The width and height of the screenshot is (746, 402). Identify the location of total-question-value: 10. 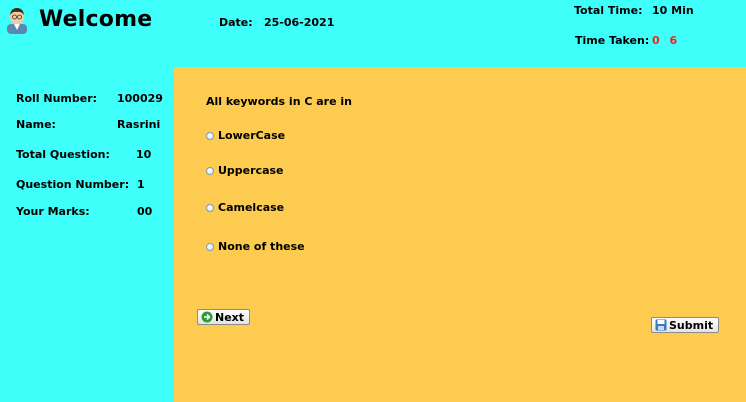
(144, 154).